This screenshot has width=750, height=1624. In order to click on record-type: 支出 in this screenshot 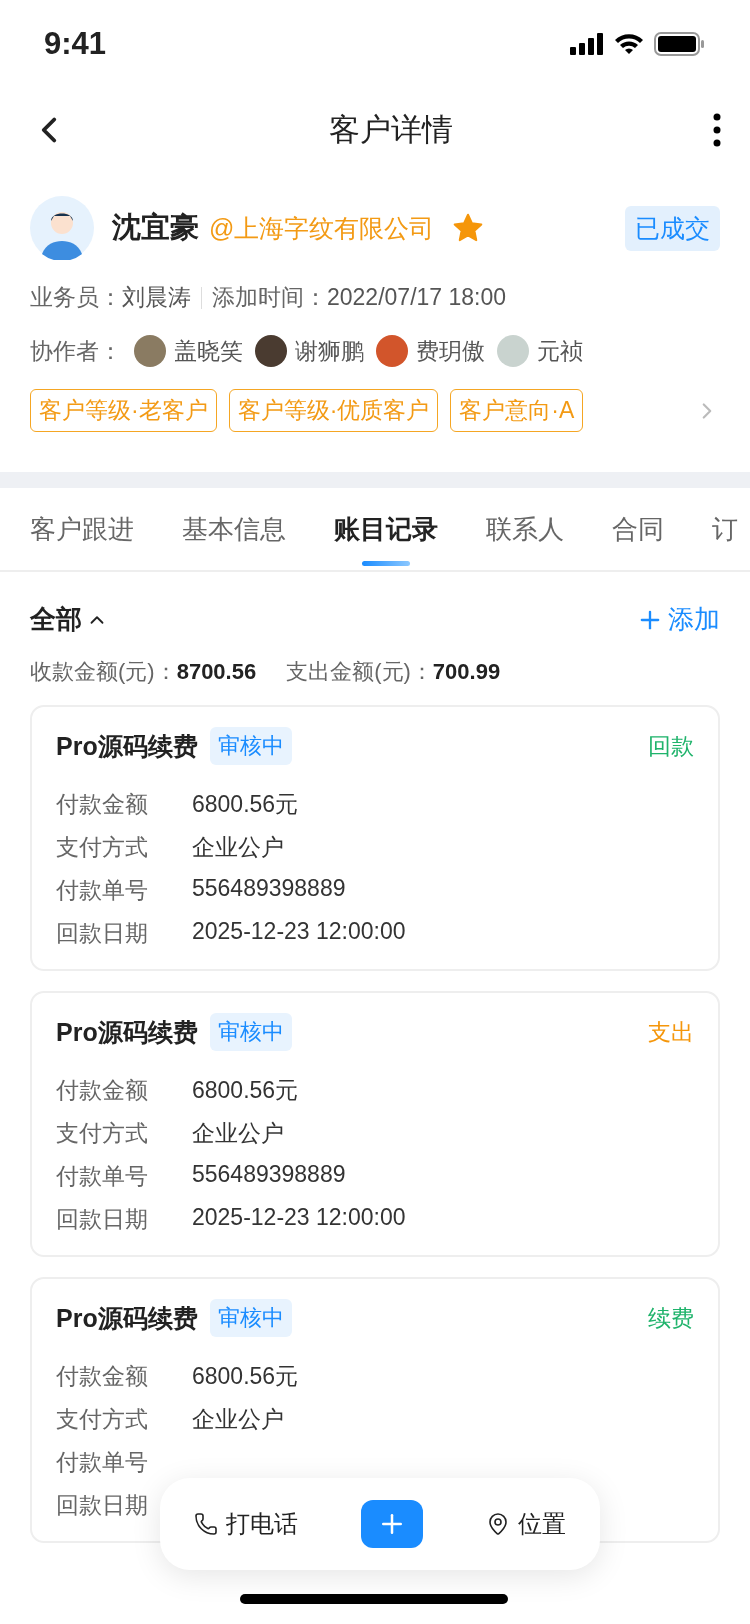, I will do `click(671, 1032)`.